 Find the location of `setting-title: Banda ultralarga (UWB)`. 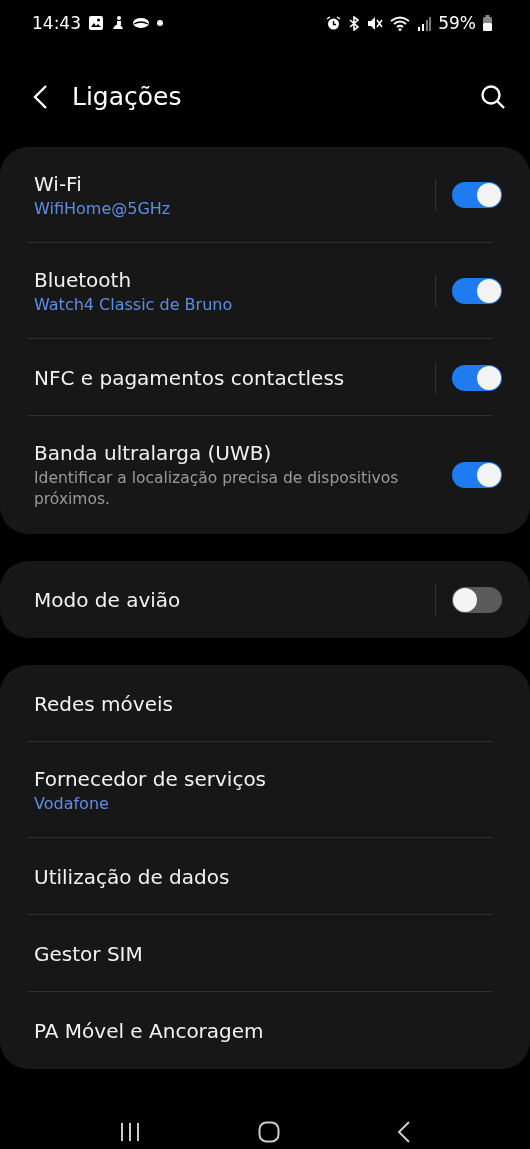

setting-title: Banda ultralarga (UWB) is located at coordinates (234, 453).